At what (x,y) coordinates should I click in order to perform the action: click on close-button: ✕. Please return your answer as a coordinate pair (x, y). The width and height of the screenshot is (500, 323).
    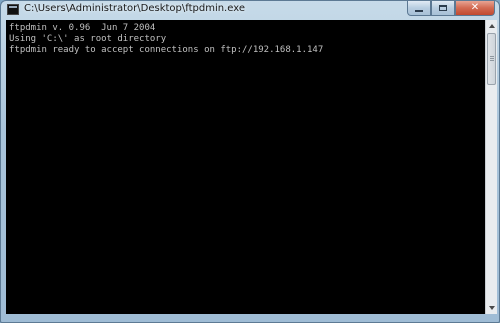
    Looking at the image, I should click on (475, 8).